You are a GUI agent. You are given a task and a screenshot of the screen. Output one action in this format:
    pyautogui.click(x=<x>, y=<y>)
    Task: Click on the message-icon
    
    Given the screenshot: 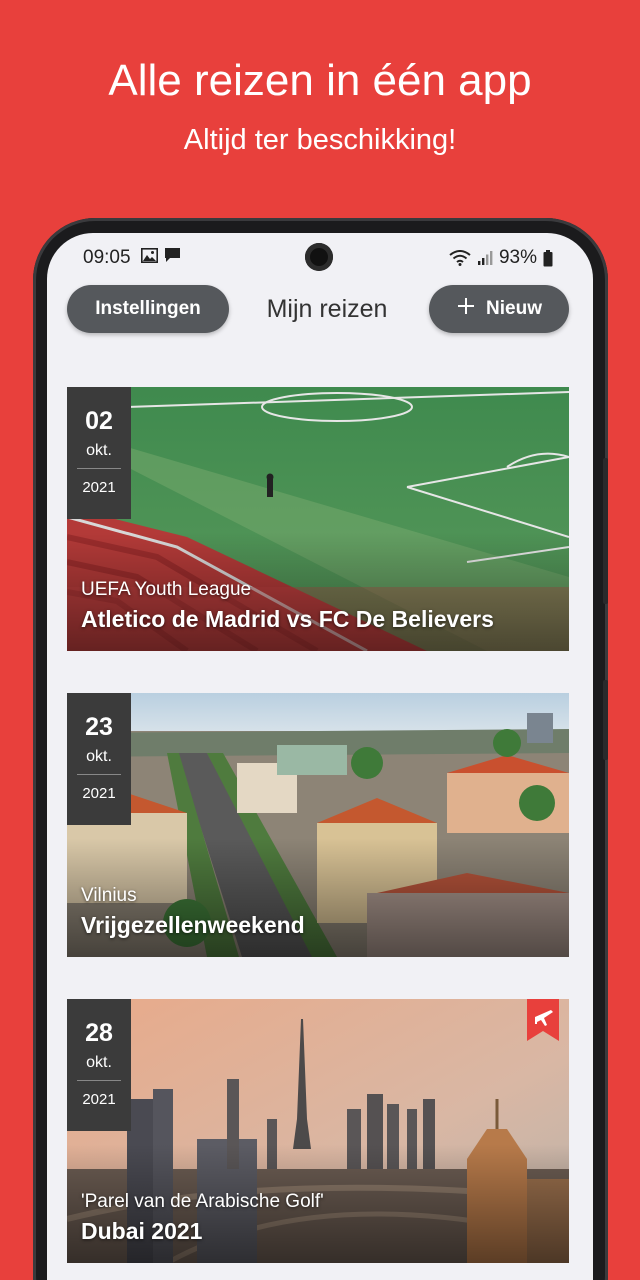 What is the action you would take?
    pyautogui.click(x=172, y=255)
    